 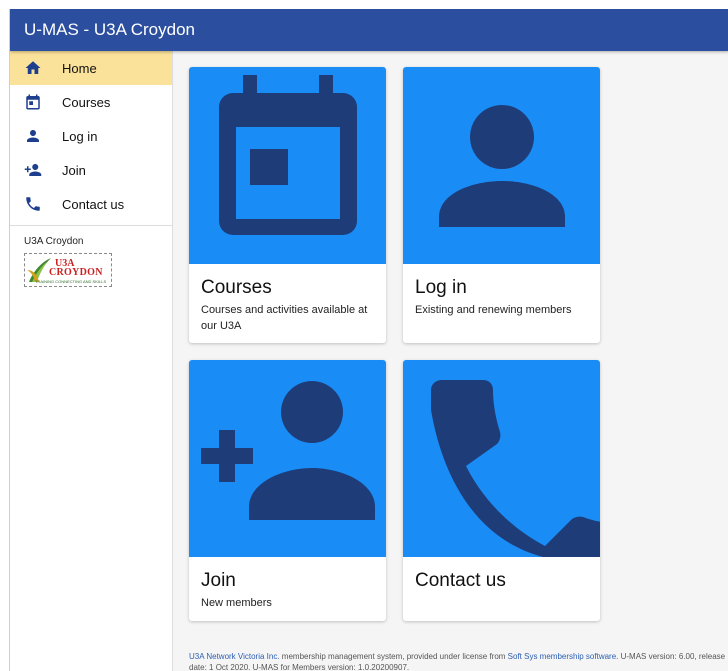 I want to click on org-name: U3A Croydon, so click(x=54, y=241).